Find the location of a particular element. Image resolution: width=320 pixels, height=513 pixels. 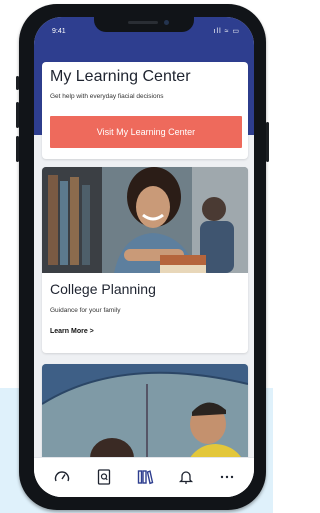

notch is located at coordinates (144, 24).